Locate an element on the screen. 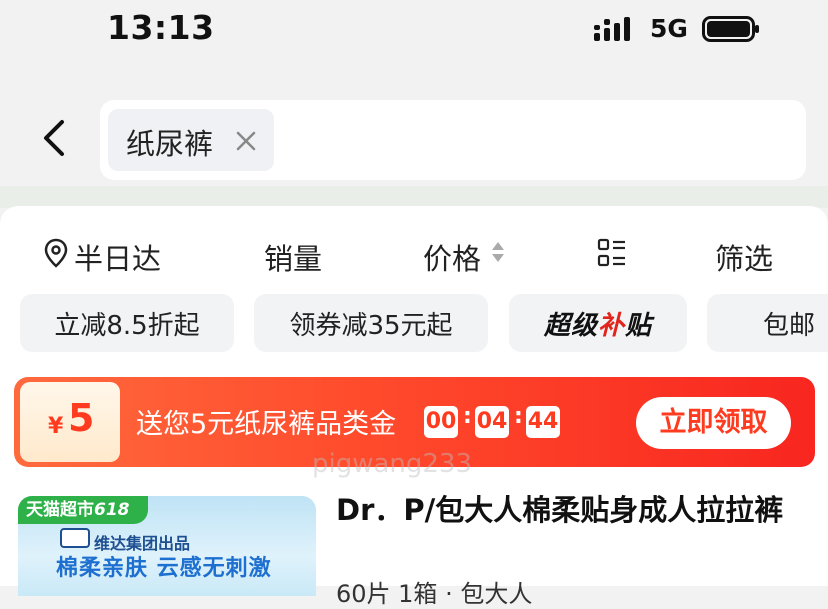 This screenshot has width=828, height=609. sort-price: 价格 is located at coordinates (452, 257).